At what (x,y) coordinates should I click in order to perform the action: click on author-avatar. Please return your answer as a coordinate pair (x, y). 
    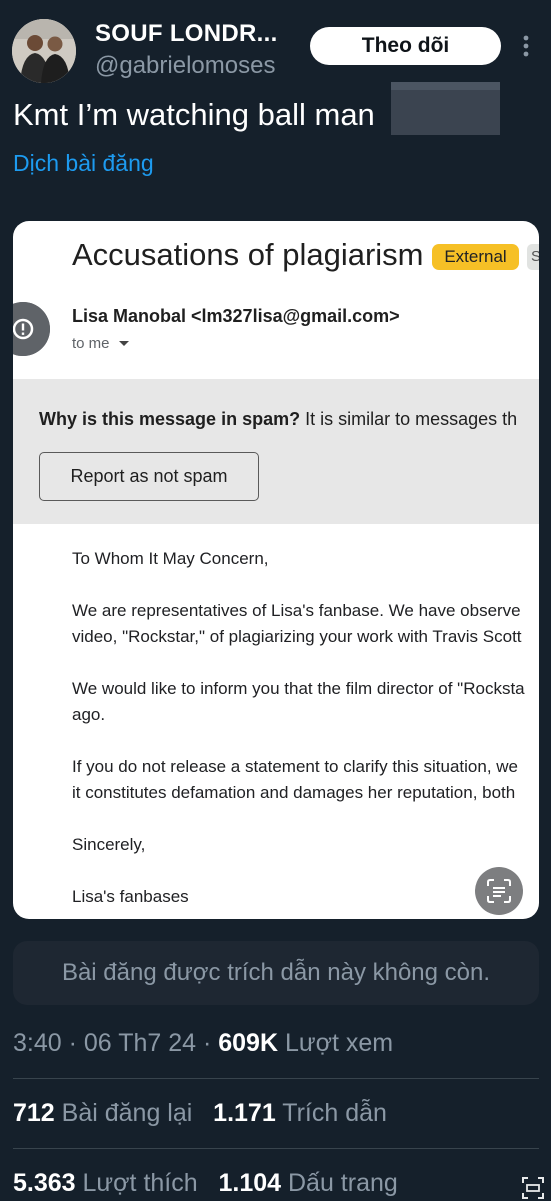
    Looking at the image, I should click on (44, 51).